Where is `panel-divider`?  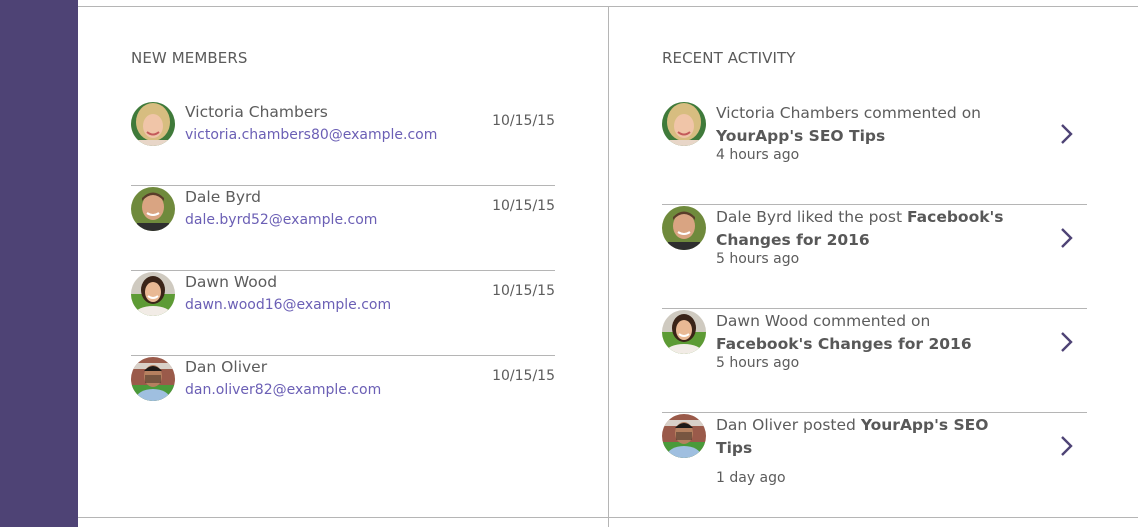 panel-divider is located at coordinates (608, 266).